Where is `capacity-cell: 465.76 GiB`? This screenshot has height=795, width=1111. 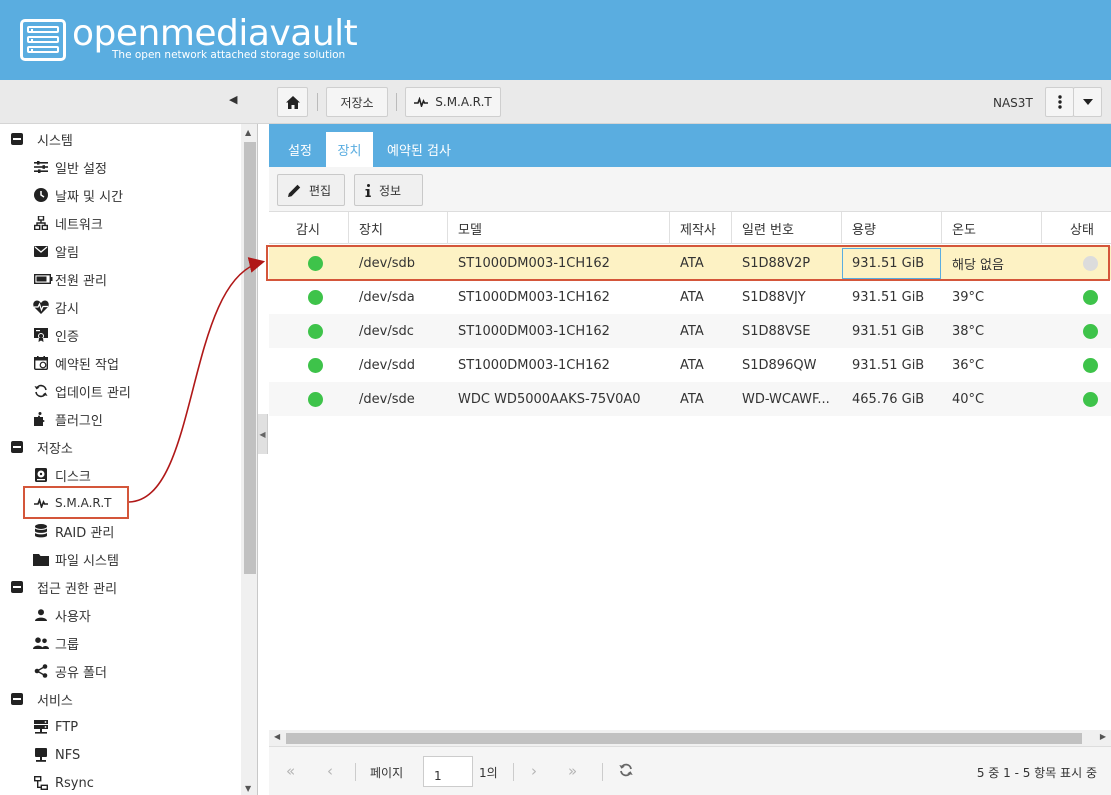
capacity-cell: 465.76 GiB is located at coordinates (888, 399).